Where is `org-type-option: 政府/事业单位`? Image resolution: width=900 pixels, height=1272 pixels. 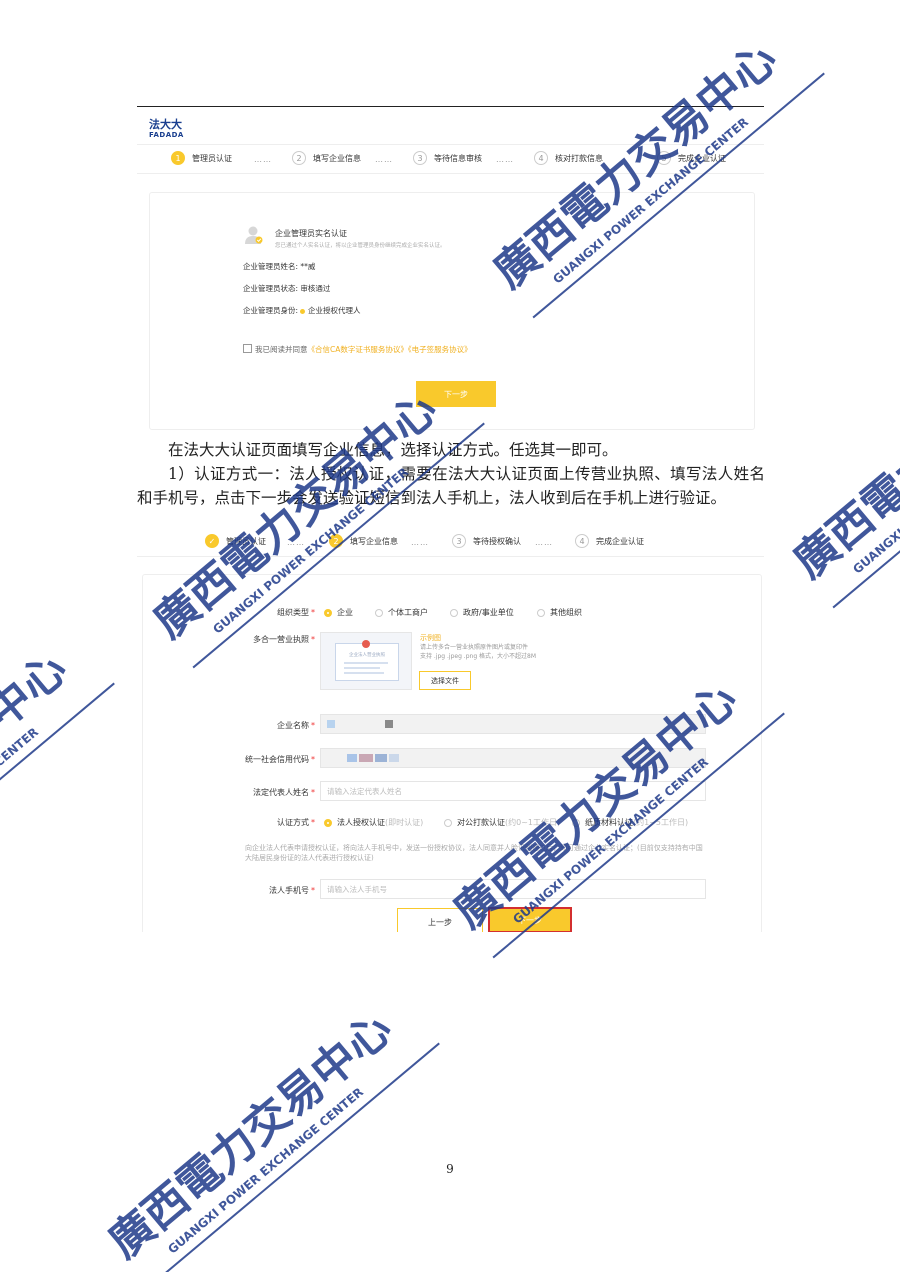 org-type-option: 政府/事业单位 is located at coordinates (488, 612).